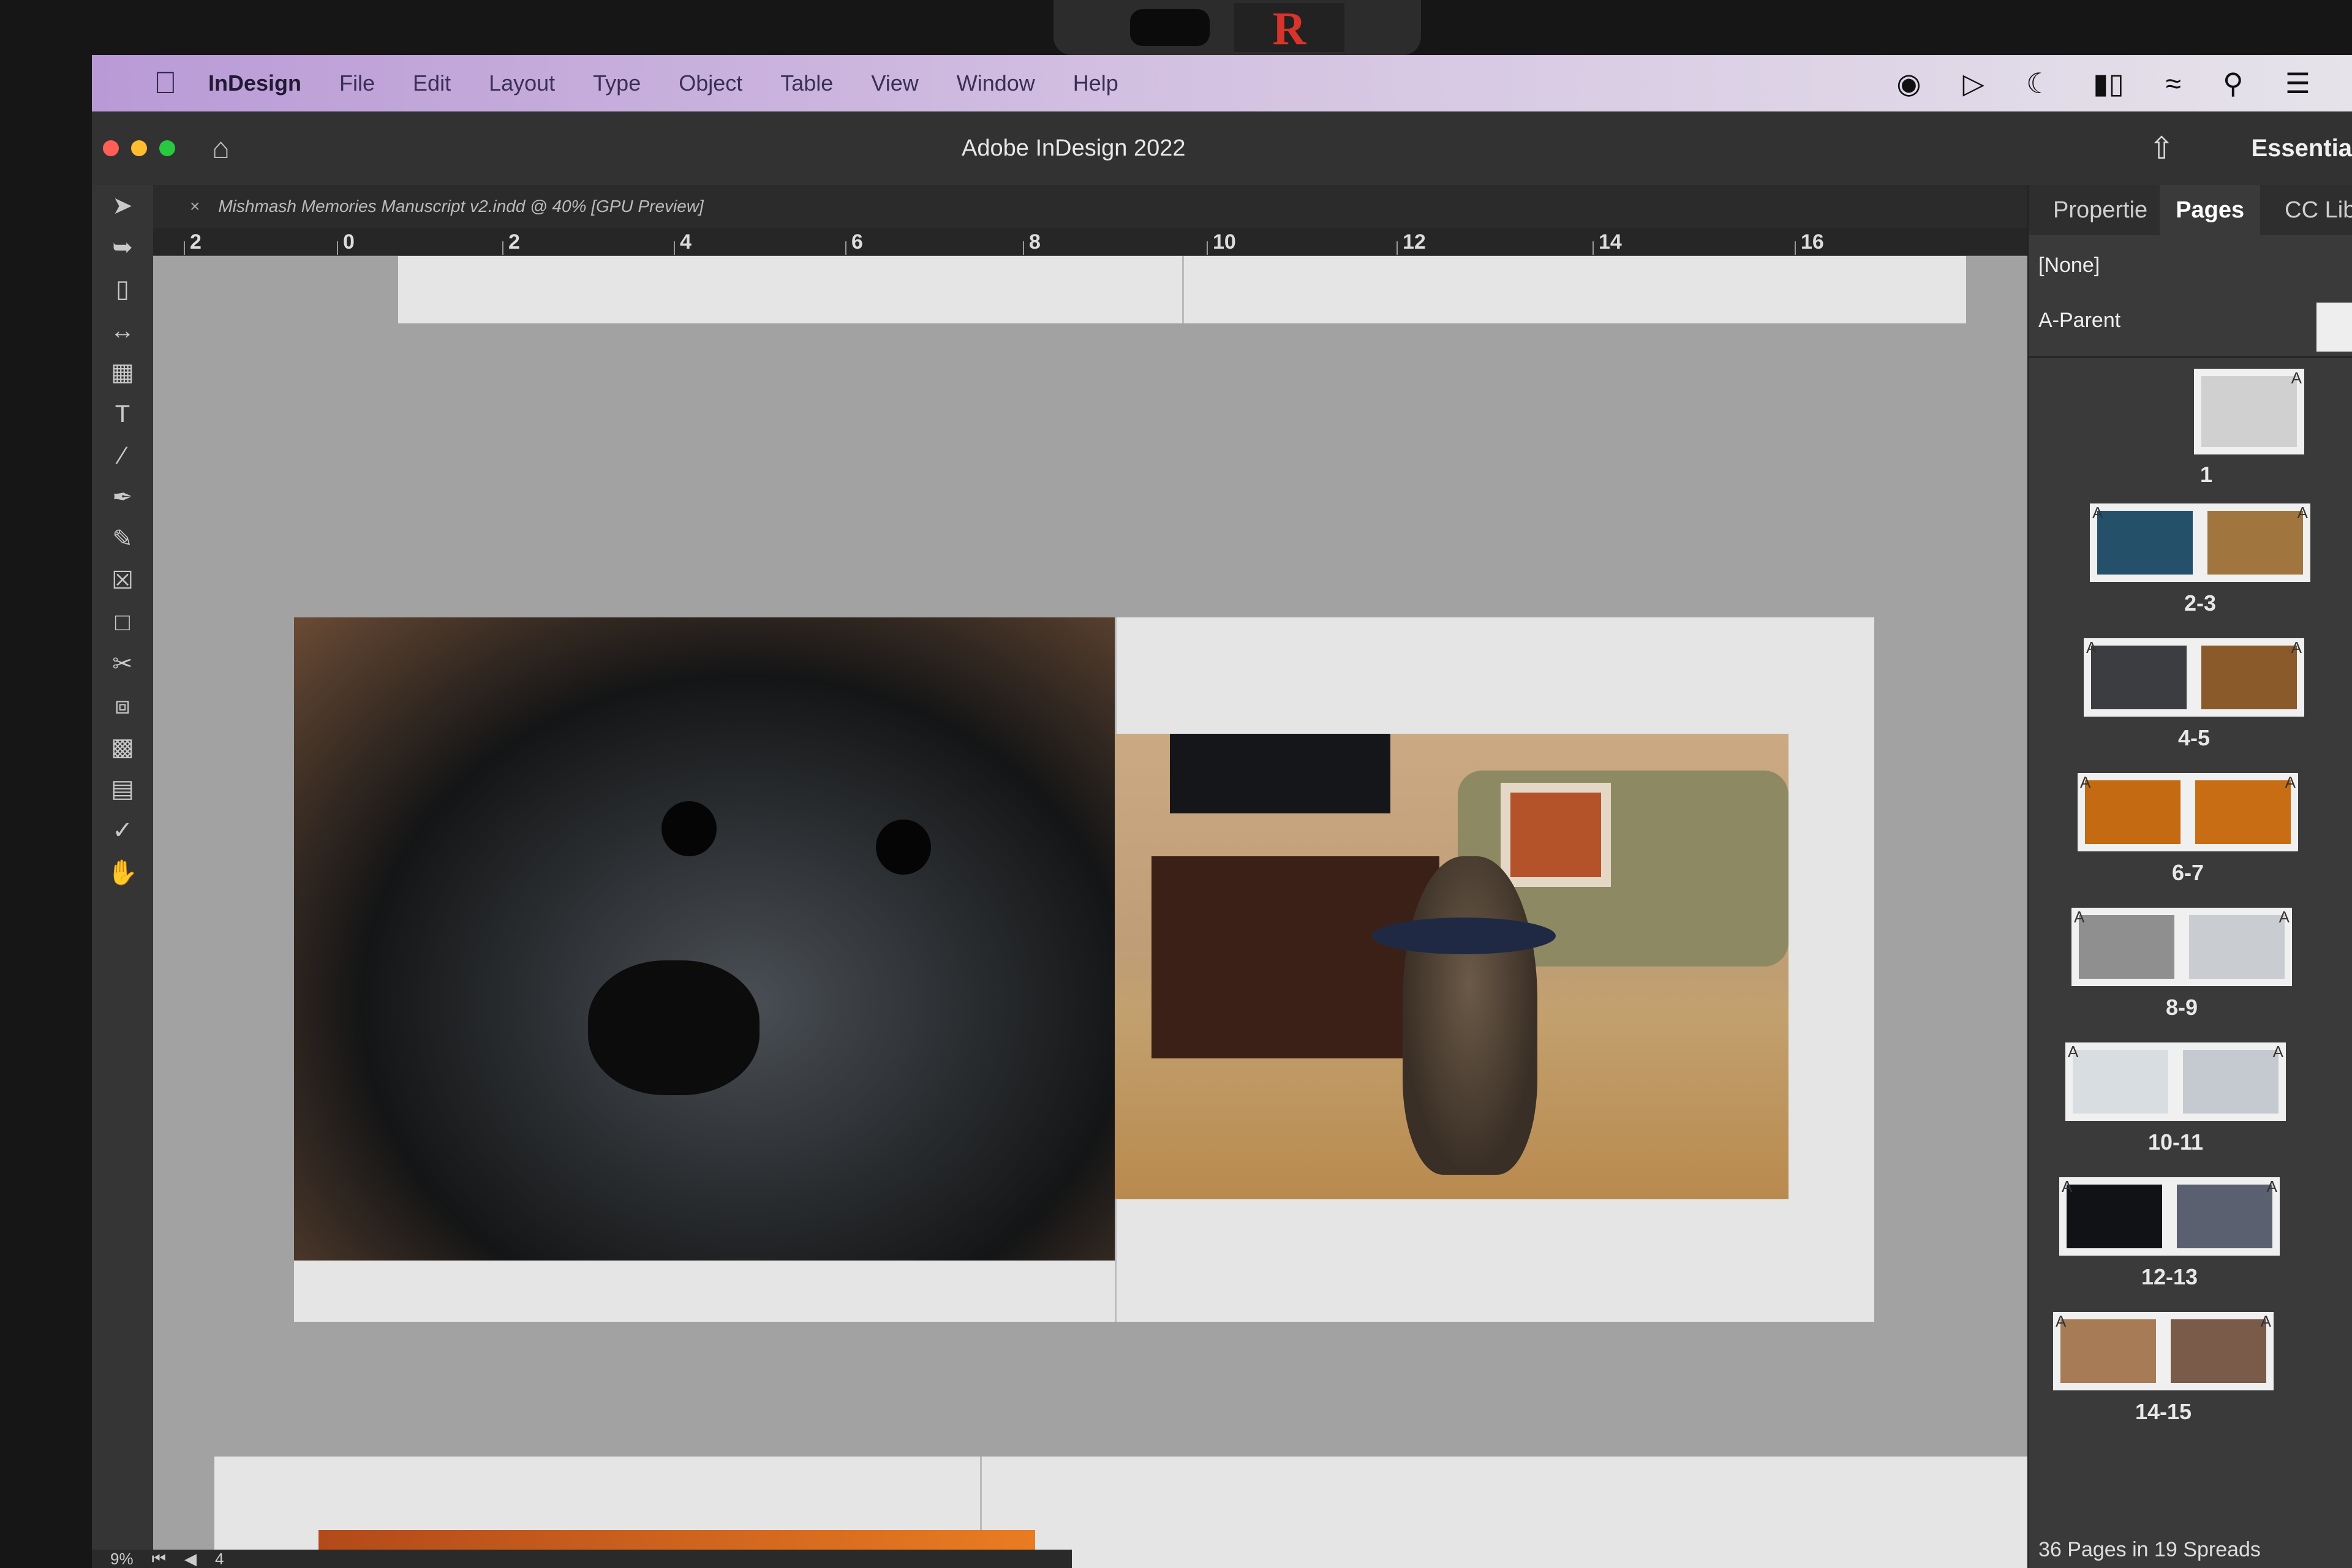 The height and width of the screenshot is (1568, 2352). I want to click on menu-app-name: InDesign, so click(255, 83).